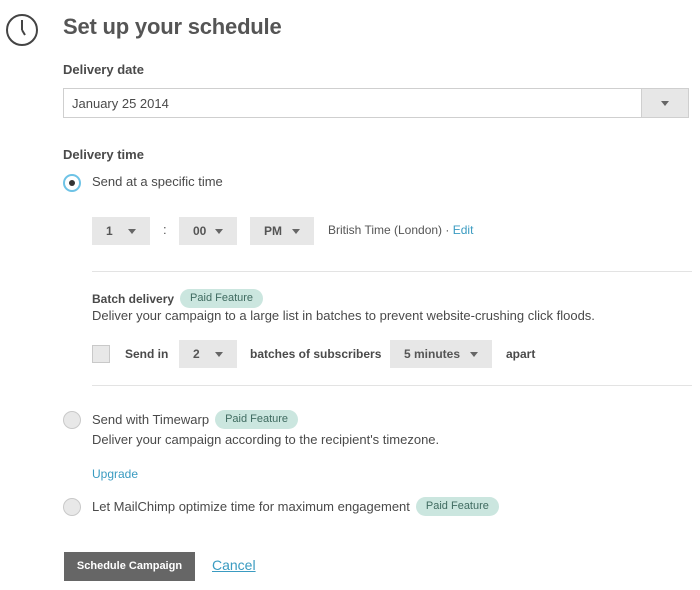 Image resolution: width=700 pixels, height=590 pixels. What do you see at coordinates (103, 154) in the screenshot?
I see `delivery-time-label: Delivery time` at bounding box center [103, 154].